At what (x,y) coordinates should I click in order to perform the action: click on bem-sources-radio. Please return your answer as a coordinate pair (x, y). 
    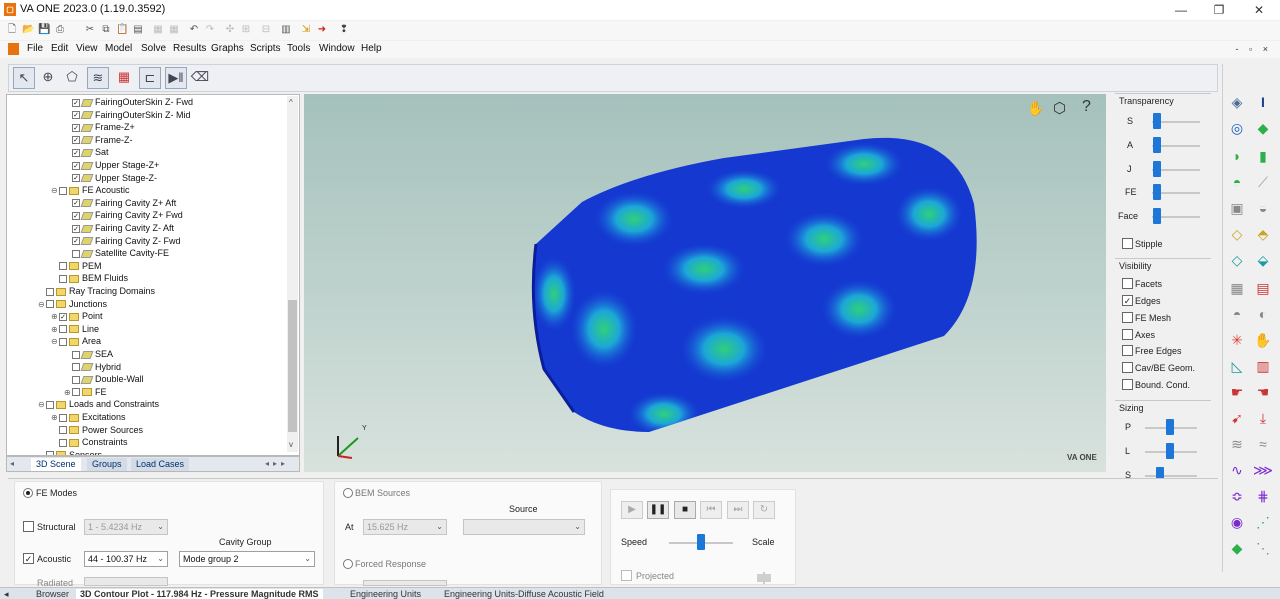
    Looking at the image, I should click on (348, 493).